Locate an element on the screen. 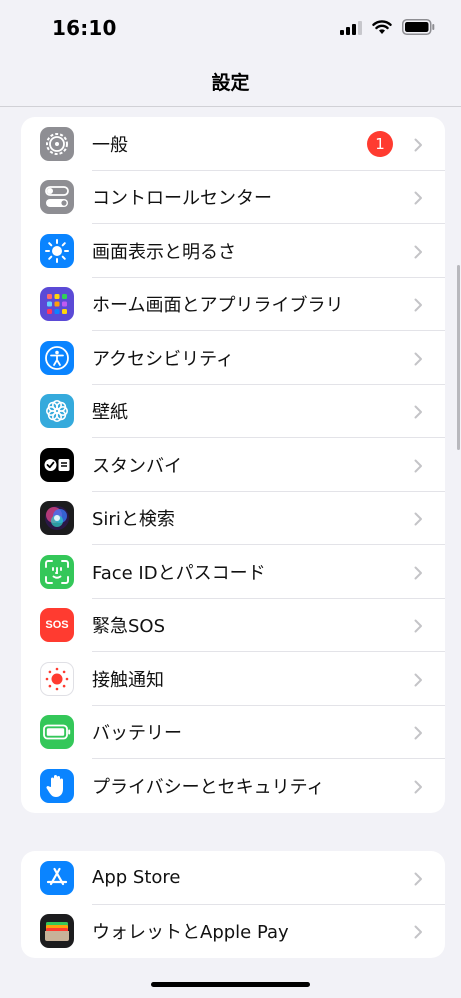  gear-icon is located at coordinates (57, 143).